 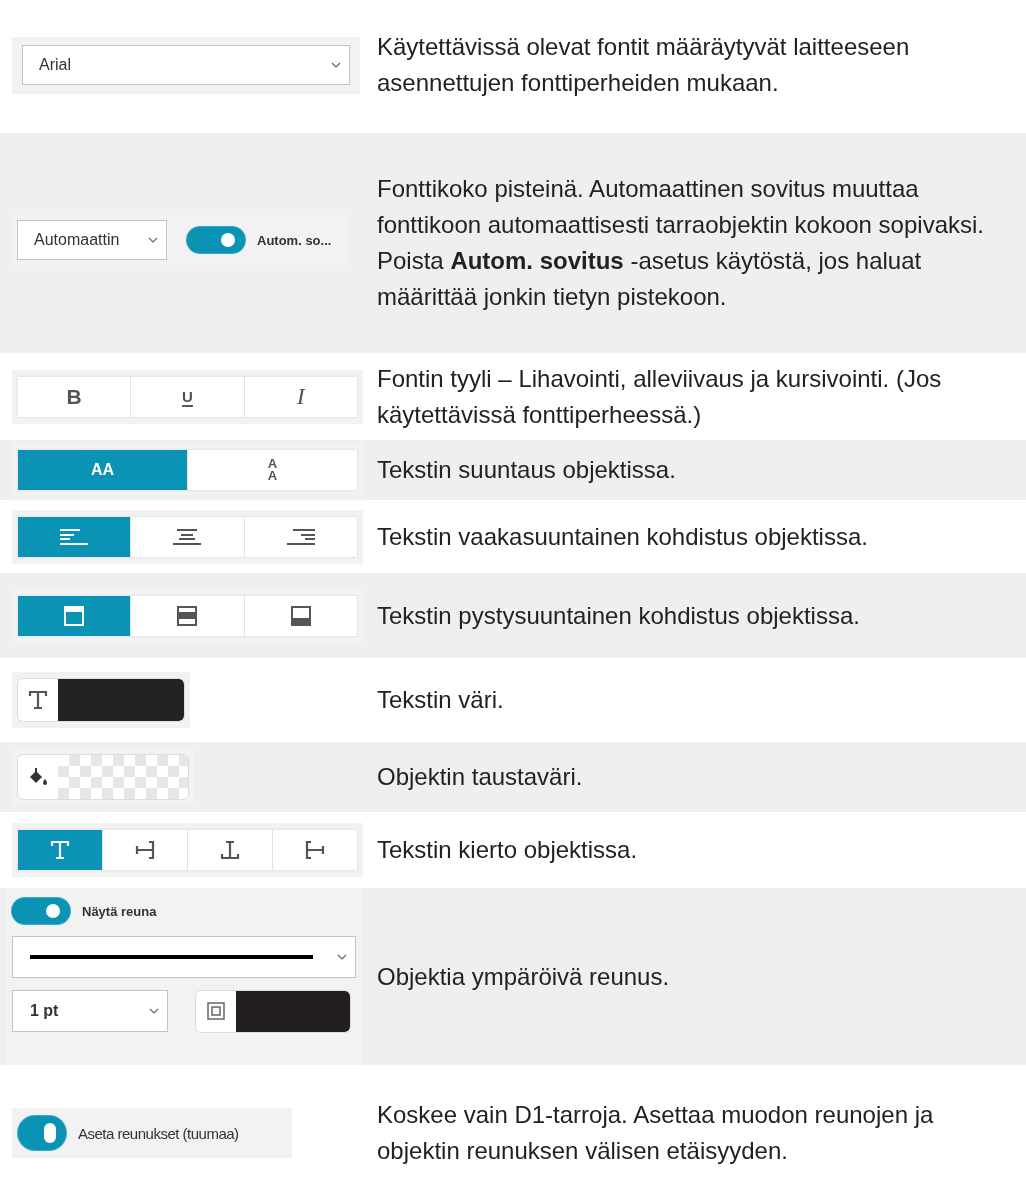 I want to click on font-size-select: Automaattin, so click(x=92, y=240).